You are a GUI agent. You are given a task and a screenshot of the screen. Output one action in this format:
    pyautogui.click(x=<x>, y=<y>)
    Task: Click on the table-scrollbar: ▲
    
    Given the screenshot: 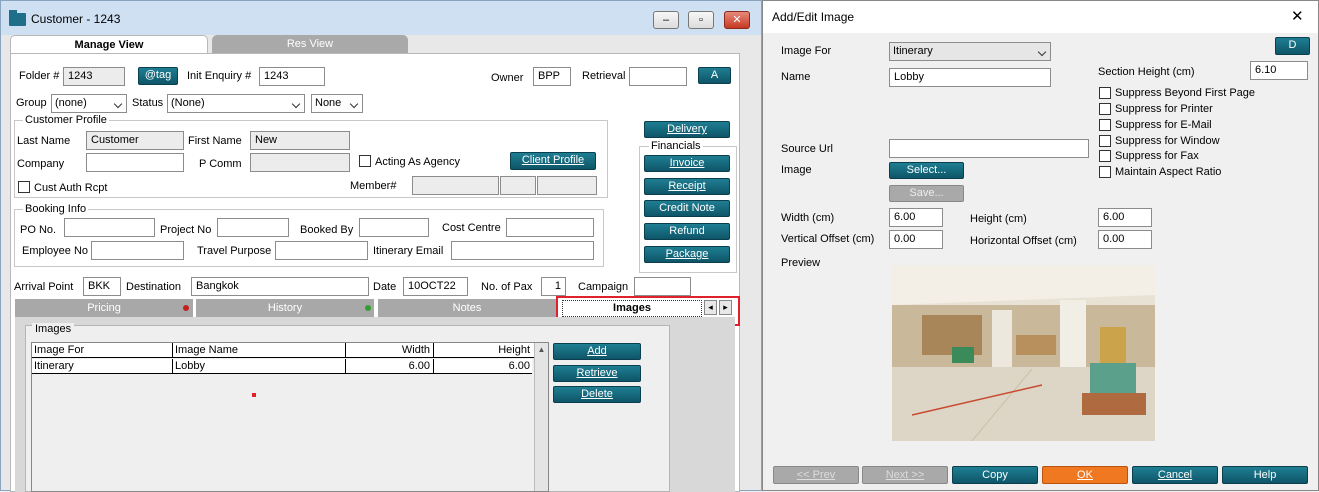 What is the action you would take?
    pyautogui.click(x=541, y=417)
    